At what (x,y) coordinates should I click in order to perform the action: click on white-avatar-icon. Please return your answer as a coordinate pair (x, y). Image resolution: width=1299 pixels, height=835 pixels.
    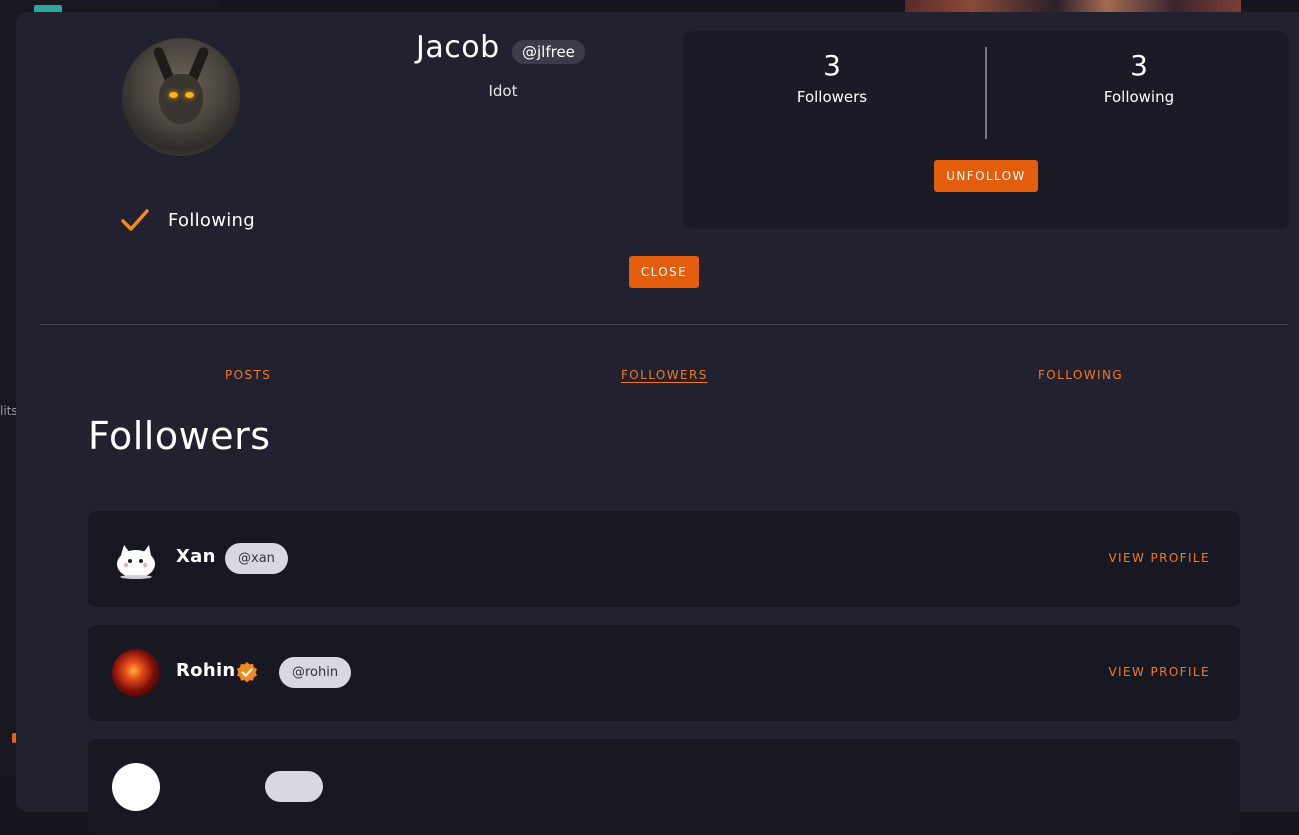
    Looking at the image, I should click on (136, 787).